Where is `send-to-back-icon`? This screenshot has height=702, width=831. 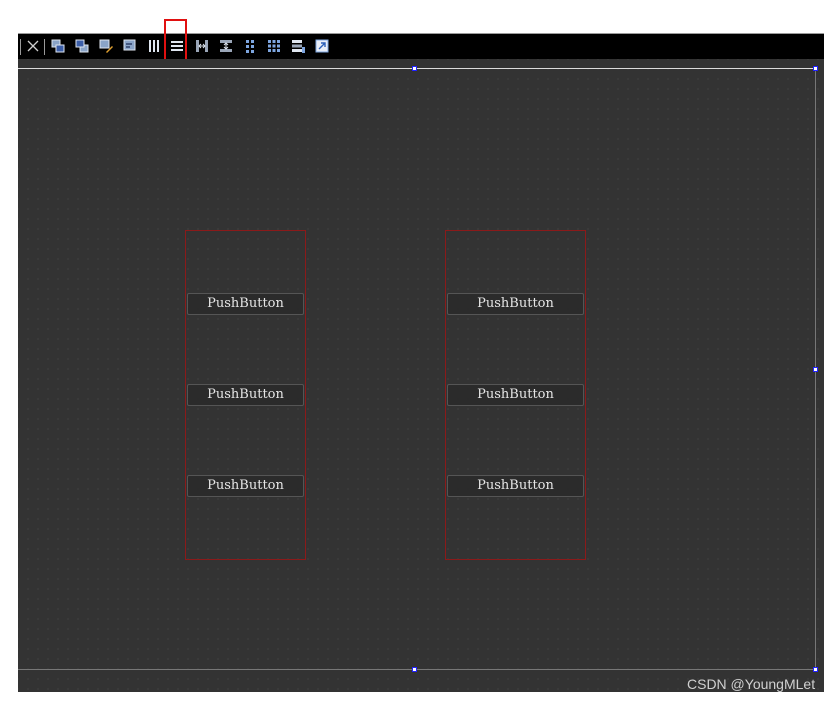 send-to-back-icon is located at coordinates (82, 46).